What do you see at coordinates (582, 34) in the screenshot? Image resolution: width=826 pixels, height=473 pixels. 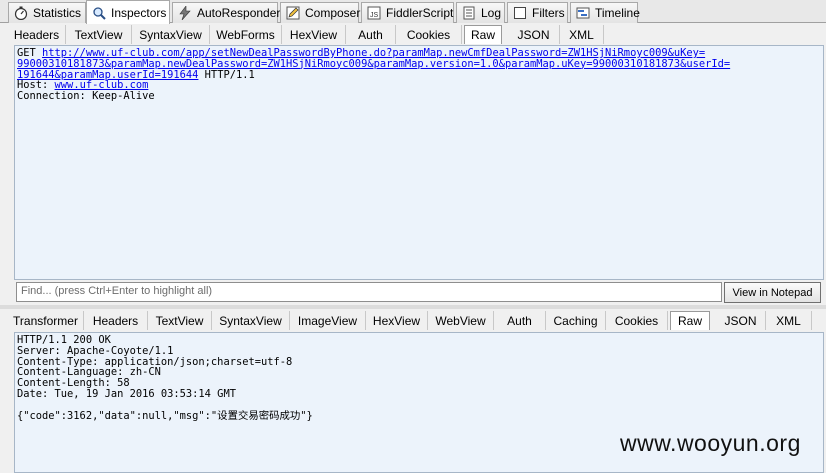 I see `request-tab-xml: XML` at bounding box center [582, 34].